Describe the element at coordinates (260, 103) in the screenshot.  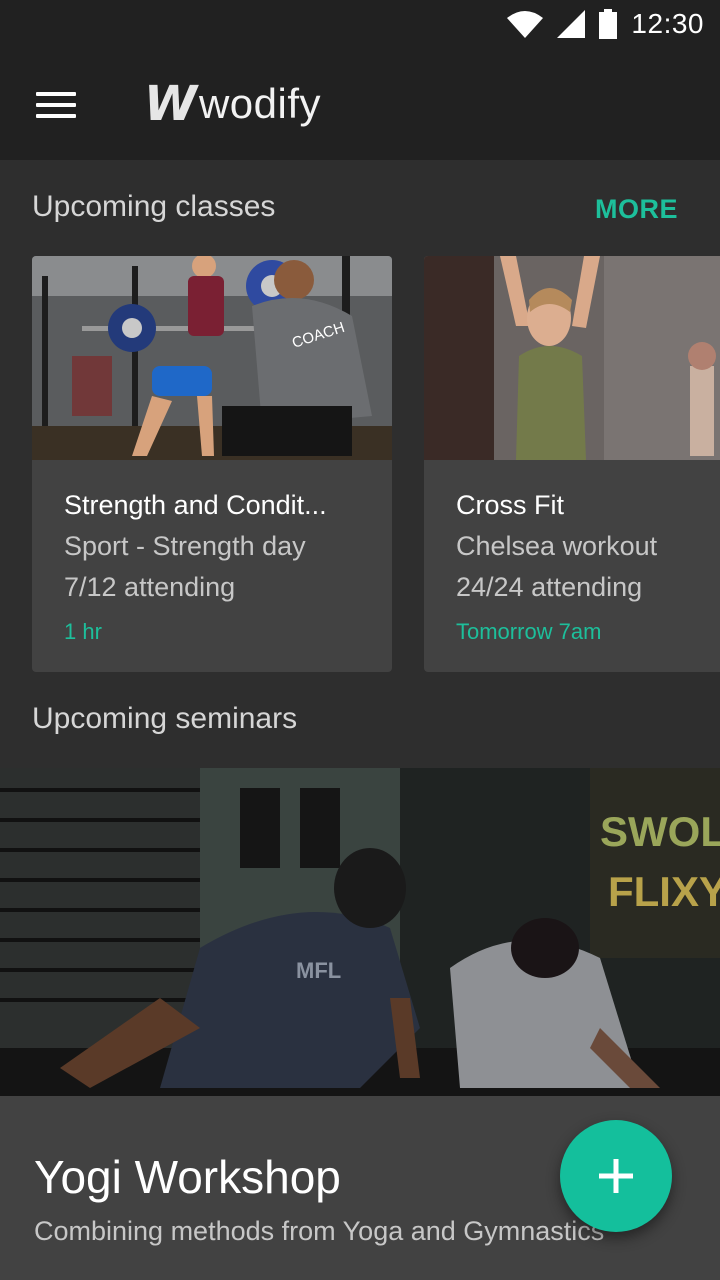
I see `logo-text: wodify` at that location.